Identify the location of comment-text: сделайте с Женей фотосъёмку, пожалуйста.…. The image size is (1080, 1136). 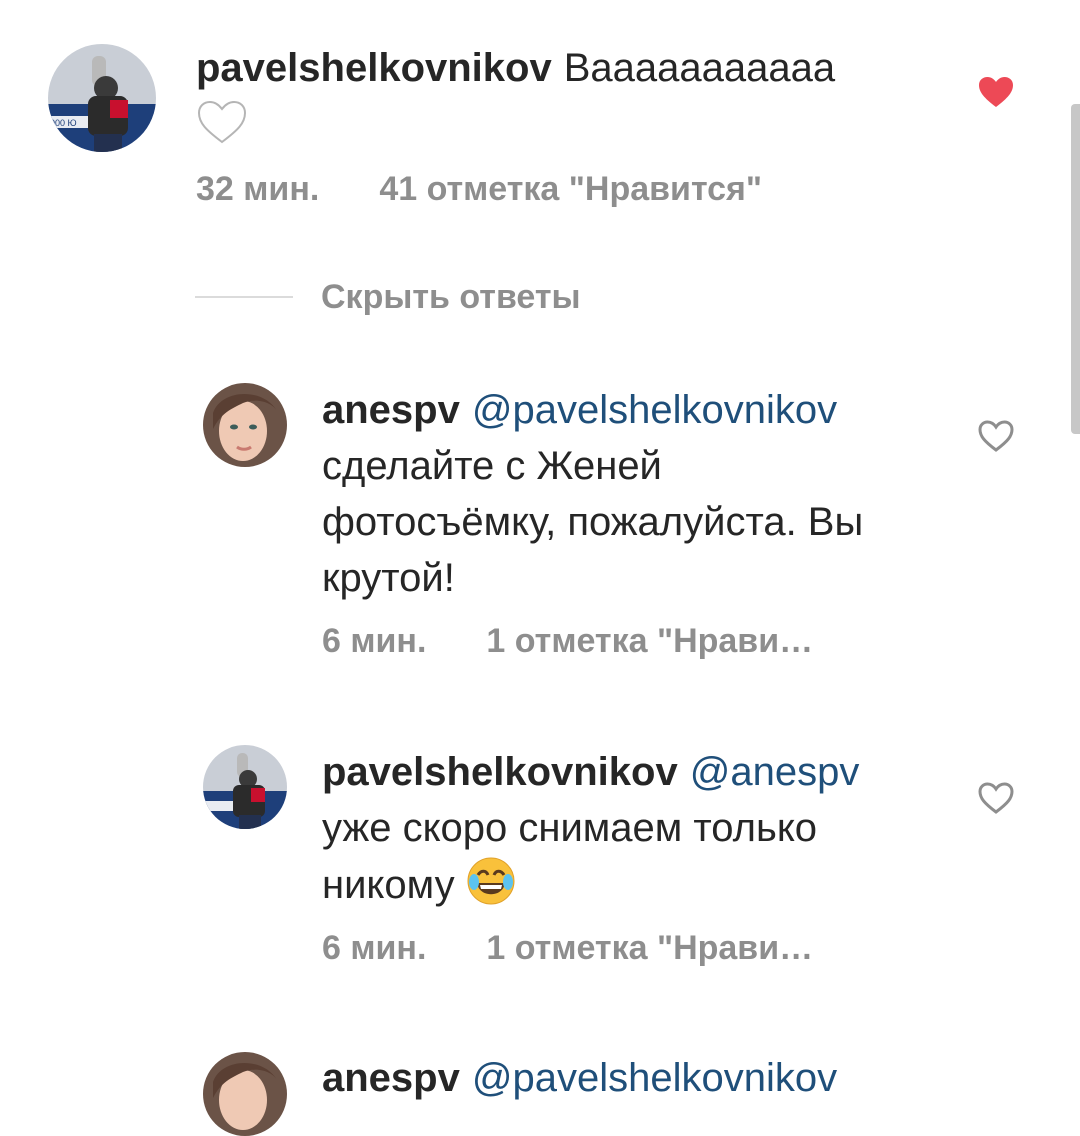
(593, 522).